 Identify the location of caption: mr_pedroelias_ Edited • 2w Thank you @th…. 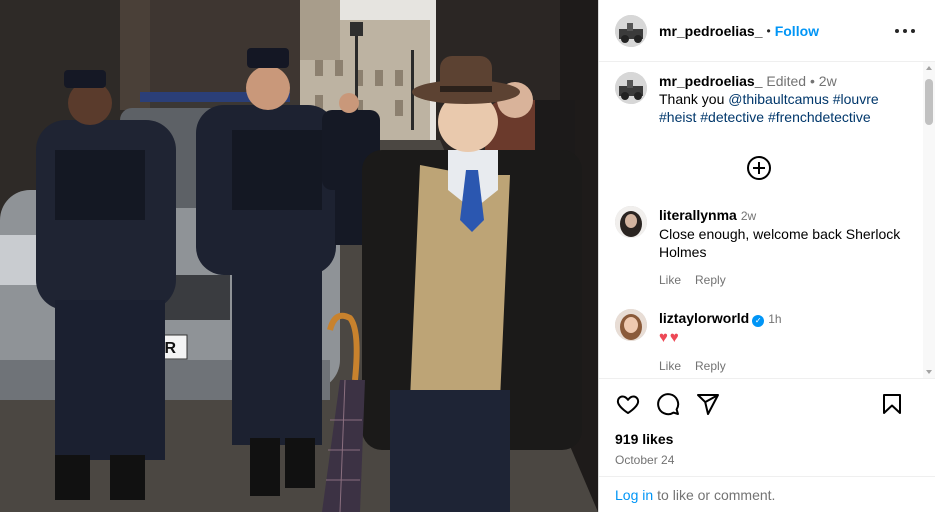
(761, 94).